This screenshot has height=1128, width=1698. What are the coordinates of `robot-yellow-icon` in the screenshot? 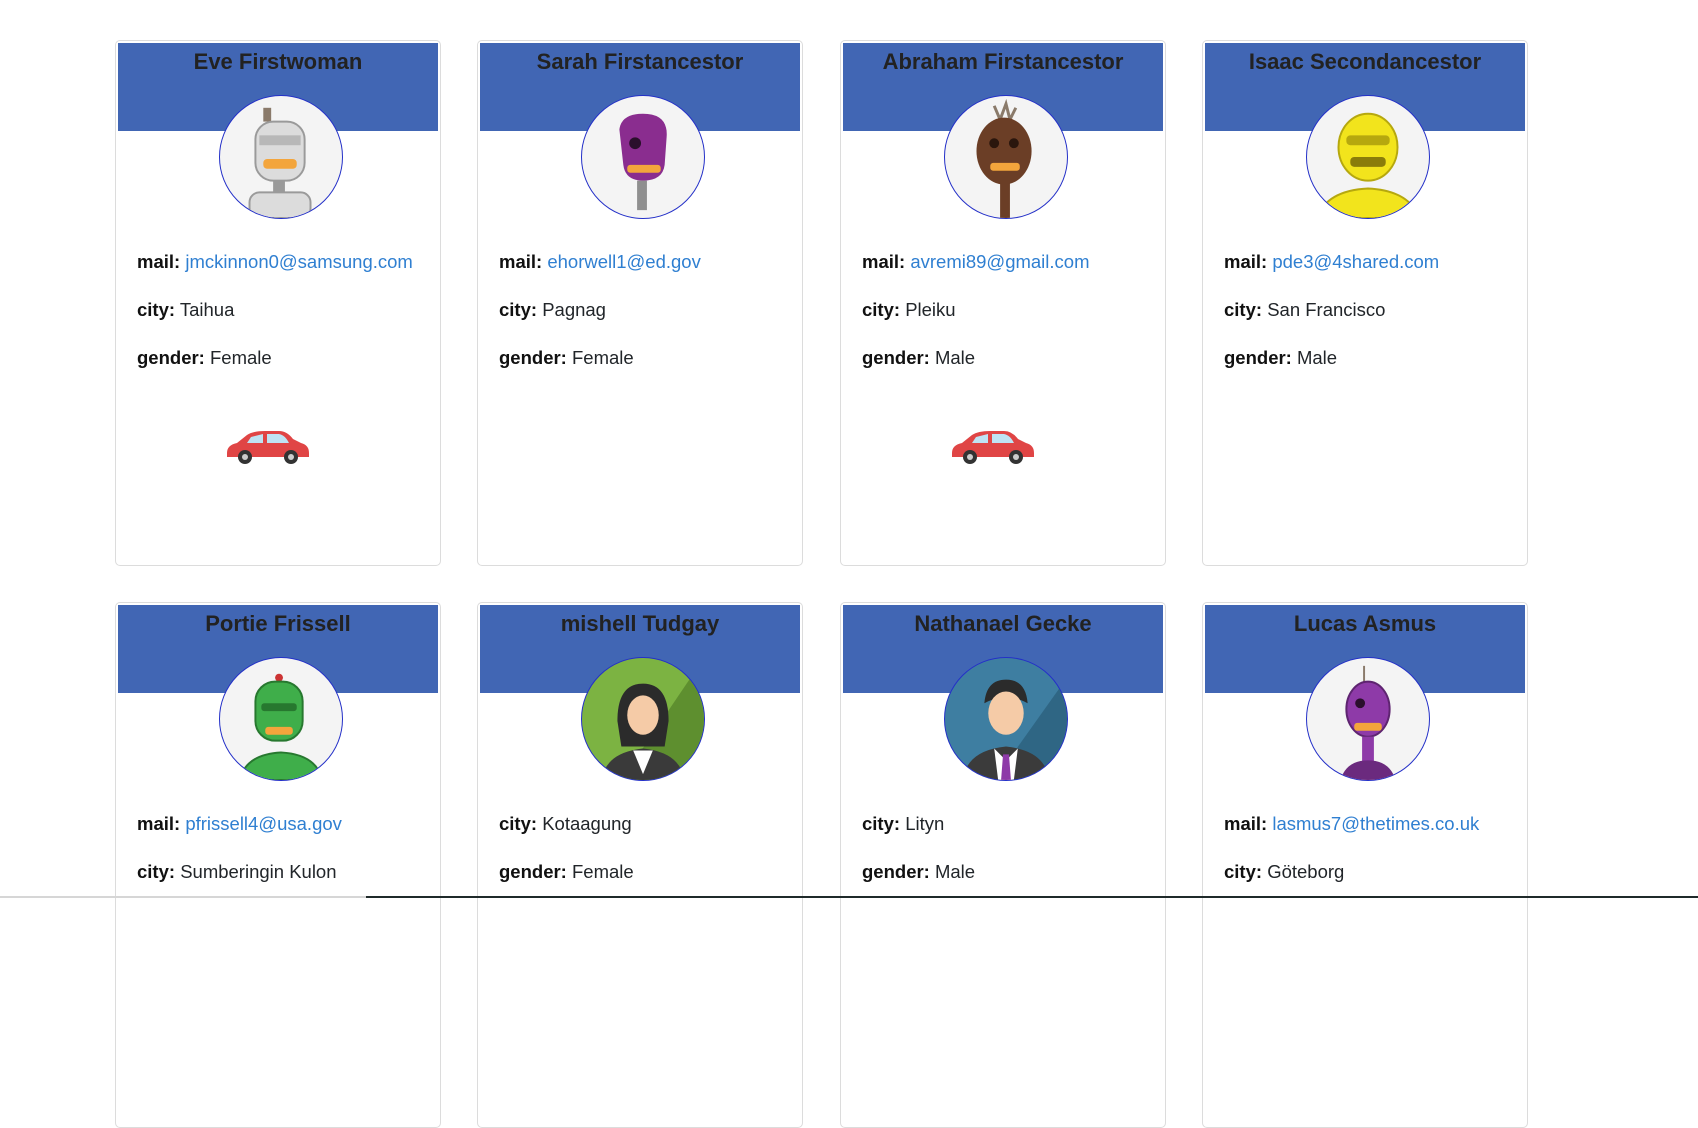 It's located at (1368, 157).